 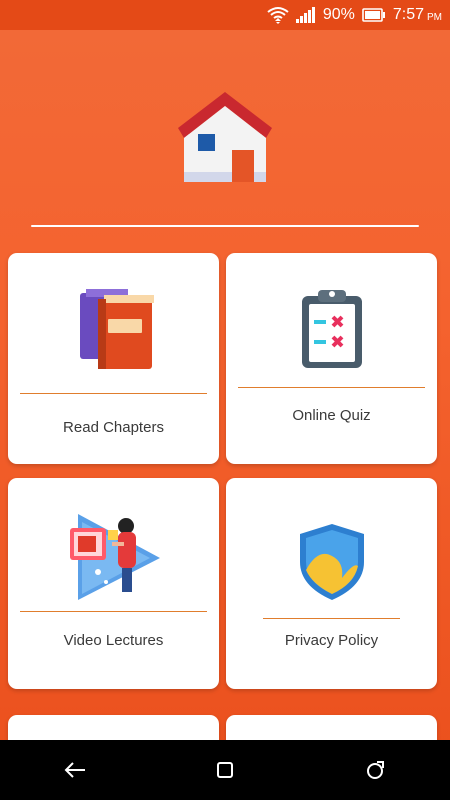 I want to click on books-icon, so click(x=118, y=327).